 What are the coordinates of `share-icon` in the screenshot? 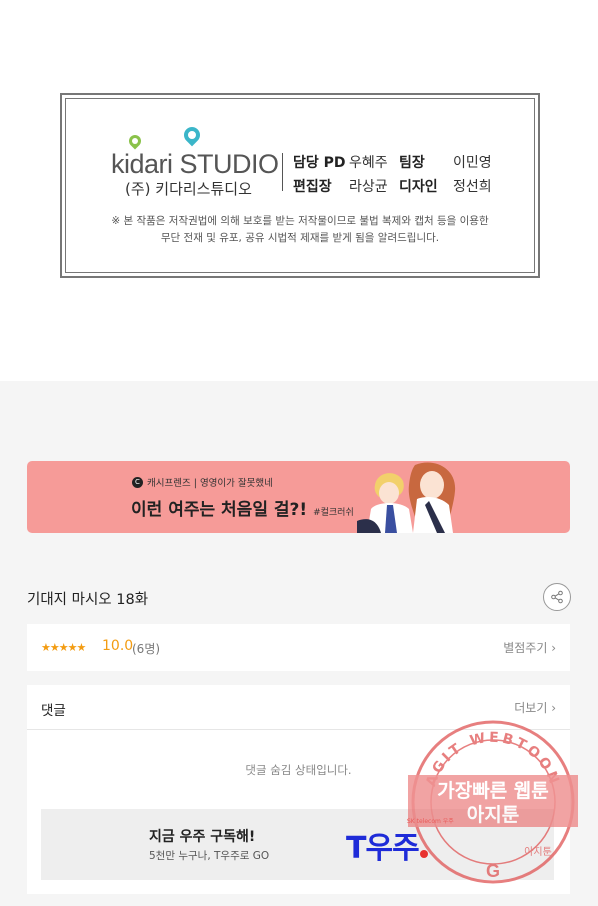 It's located at (557, 597).